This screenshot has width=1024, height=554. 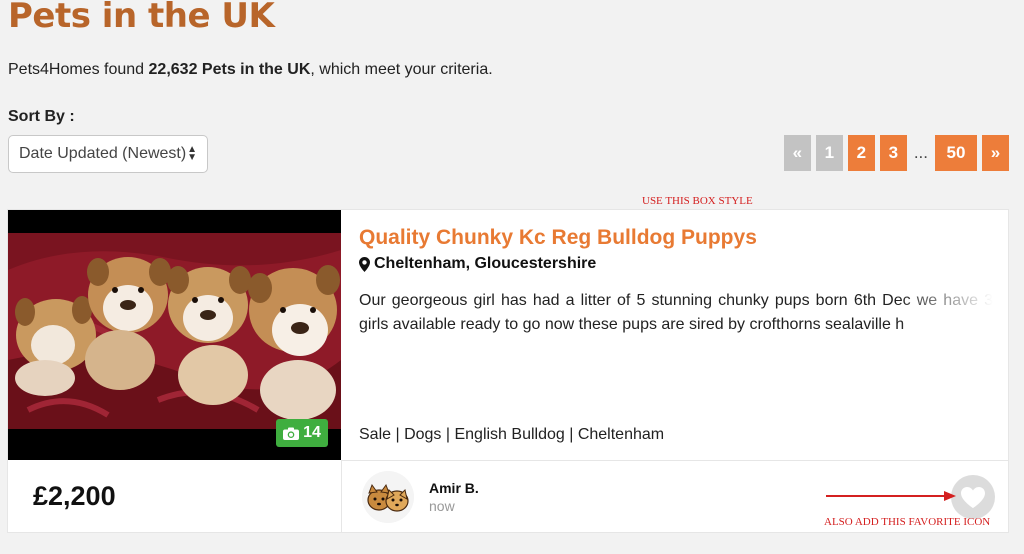 I want to click on price-cell: £2,200, so click(x=175, y=496).